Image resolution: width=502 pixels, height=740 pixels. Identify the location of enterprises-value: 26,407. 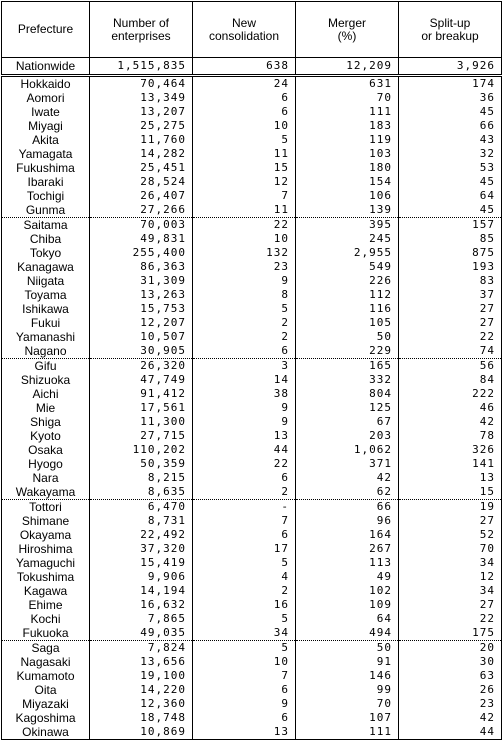
(141, 196).